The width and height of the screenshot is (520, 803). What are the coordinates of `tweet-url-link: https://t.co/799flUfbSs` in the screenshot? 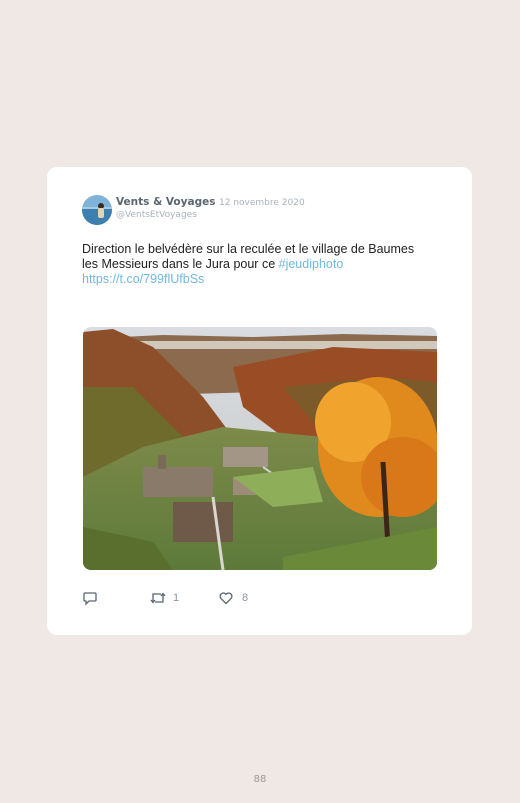 It's located at (143, 279).